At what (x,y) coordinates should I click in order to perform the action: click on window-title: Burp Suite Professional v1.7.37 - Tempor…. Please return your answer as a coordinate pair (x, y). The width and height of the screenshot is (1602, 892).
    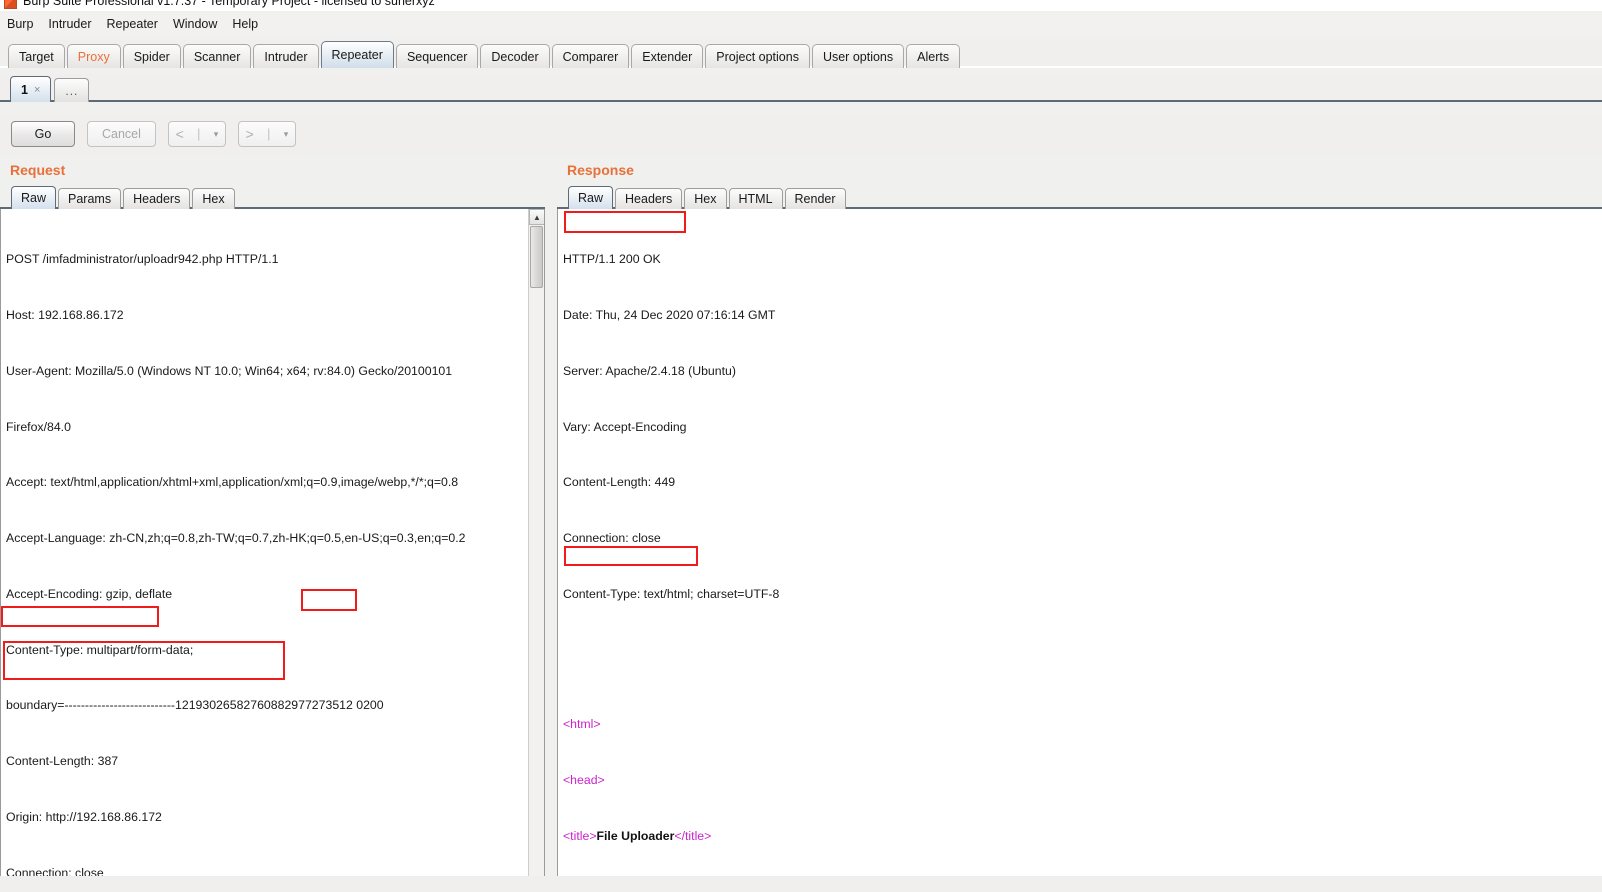
    Looking at the image, I should click on (229, 4).